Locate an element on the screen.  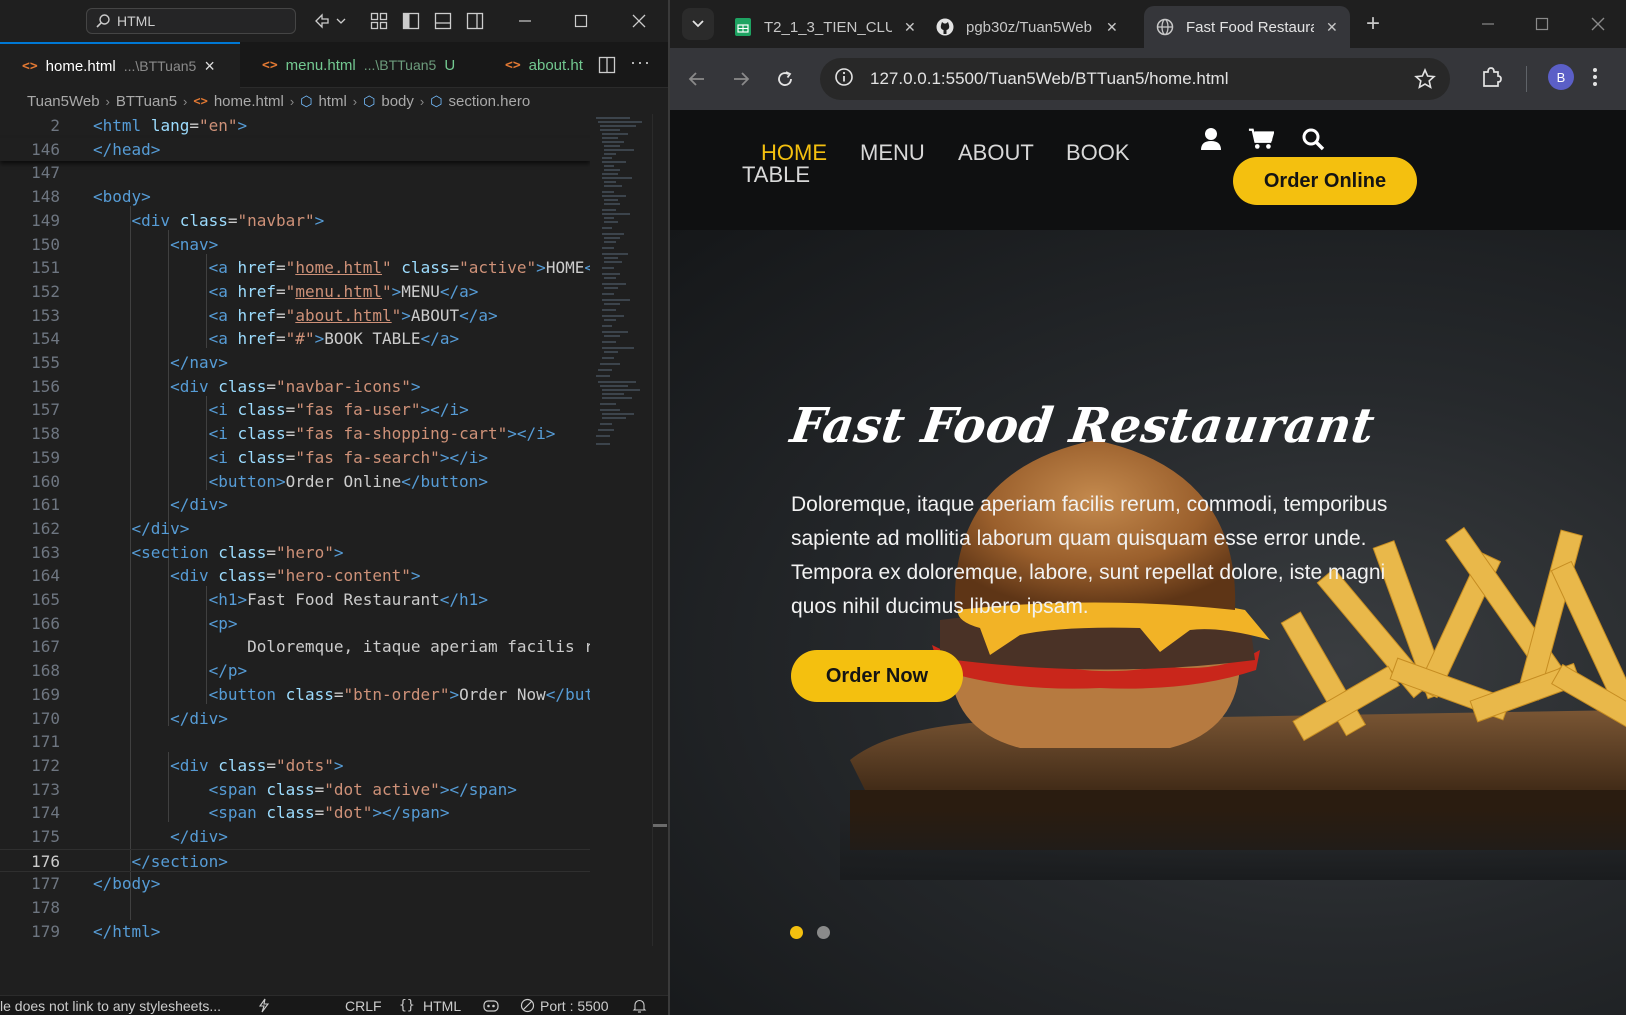
code-line: 149 <div class="navbar"> is located at coordinates (295, 221).